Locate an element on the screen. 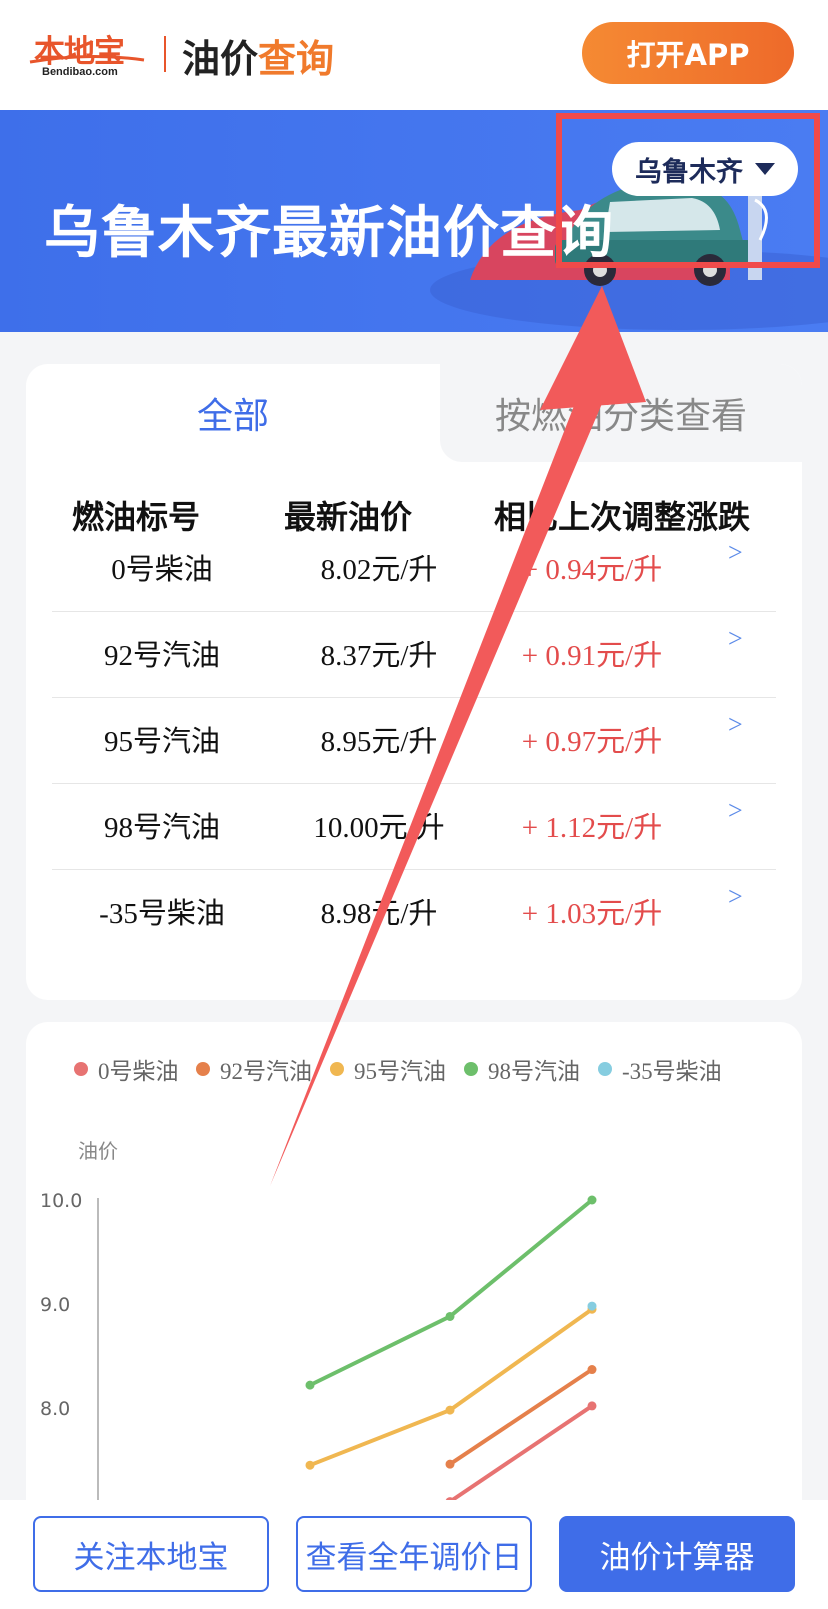 The width and height of the screenshot is (828, 1609). header-title: 油价查询 is located at coordinates (258, 55).